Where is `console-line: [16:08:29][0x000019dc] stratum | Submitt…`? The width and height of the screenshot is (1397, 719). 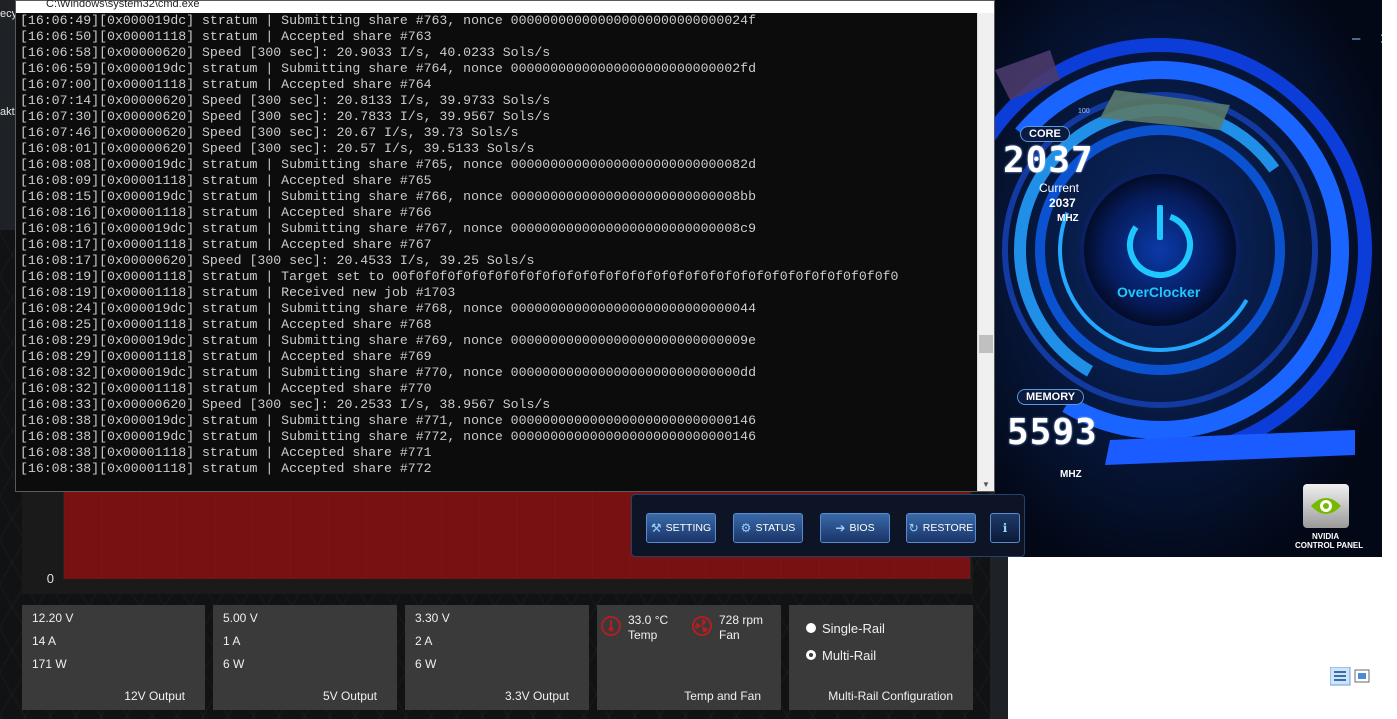 console-line: [16:08:29][0x000019dc] stratum | Submitt… is located at coordinates (388, 340).